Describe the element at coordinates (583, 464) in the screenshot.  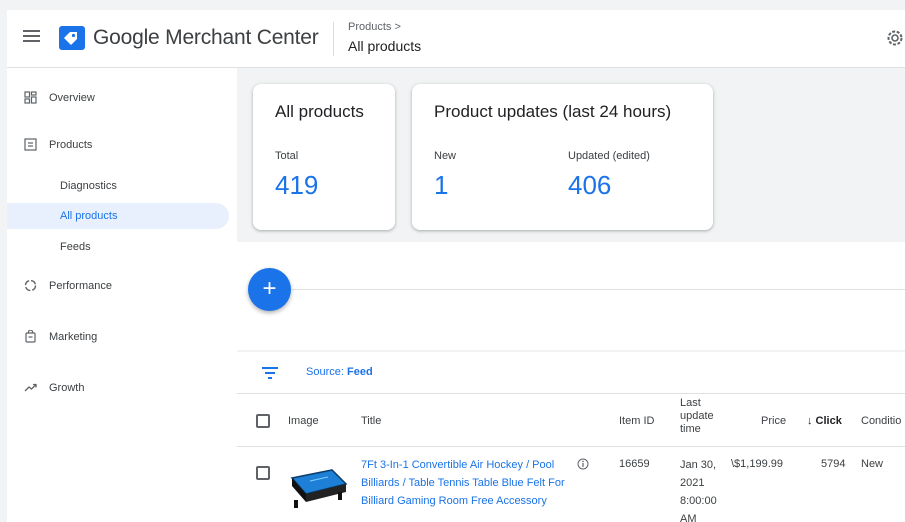
I see `info-icon` at that location.